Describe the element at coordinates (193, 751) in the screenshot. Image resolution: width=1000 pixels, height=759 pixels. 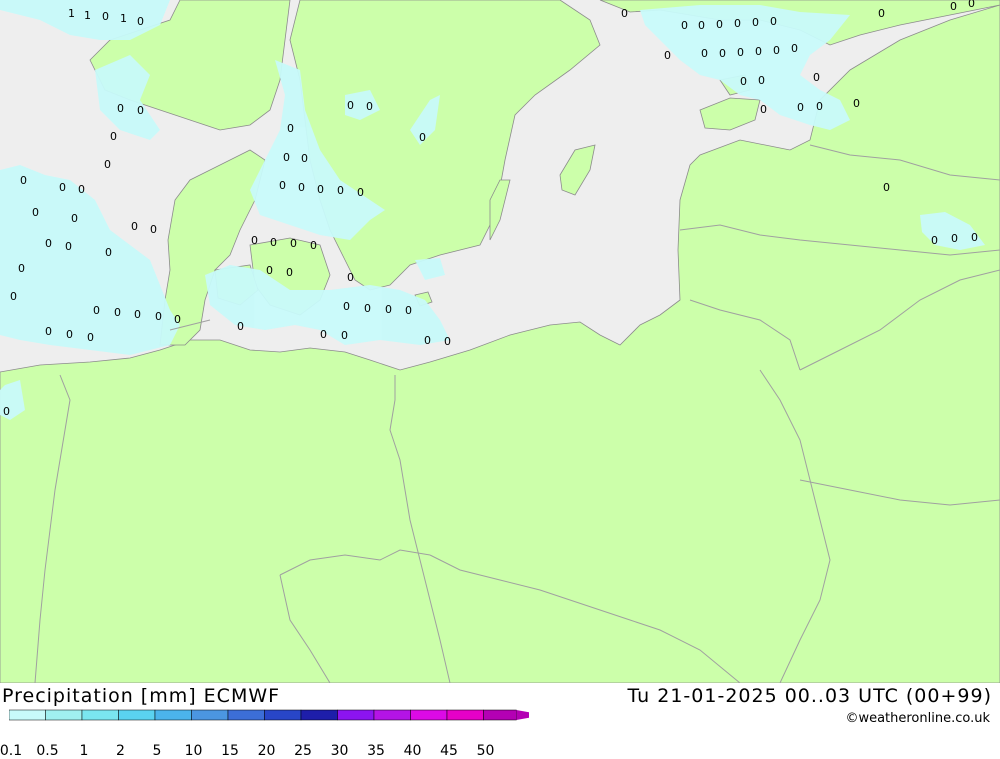
I see `legend-label: 10` at that location.